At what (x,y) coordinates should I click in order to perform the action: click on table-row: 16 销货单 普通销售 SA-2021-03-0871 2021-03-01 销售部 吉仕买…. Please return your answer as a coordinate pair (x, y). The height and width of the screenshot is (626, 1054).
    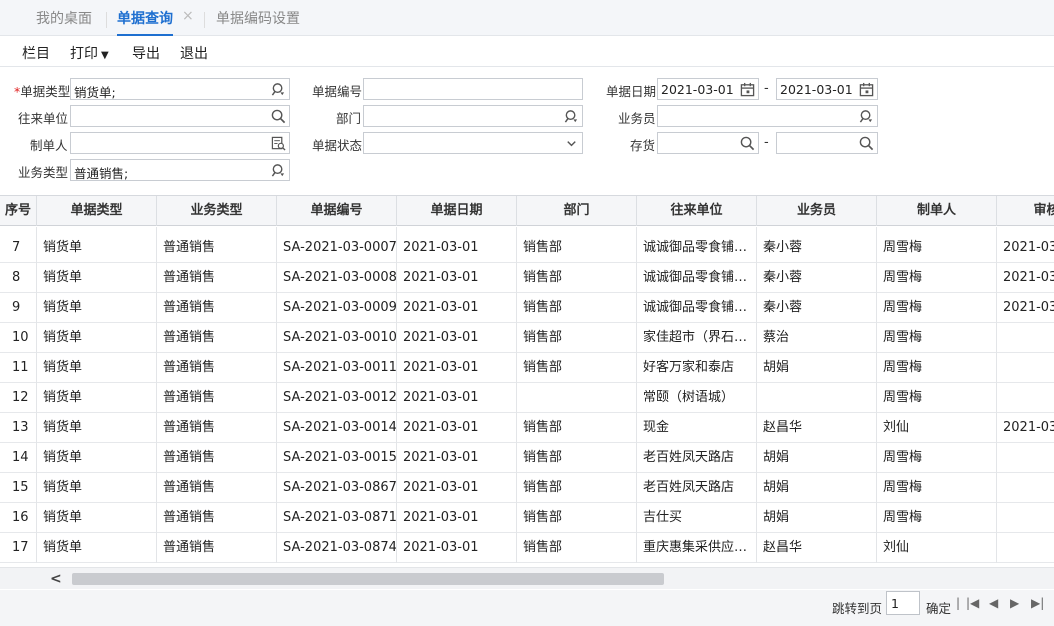
    Looking at the image, I should click on (527, 518).